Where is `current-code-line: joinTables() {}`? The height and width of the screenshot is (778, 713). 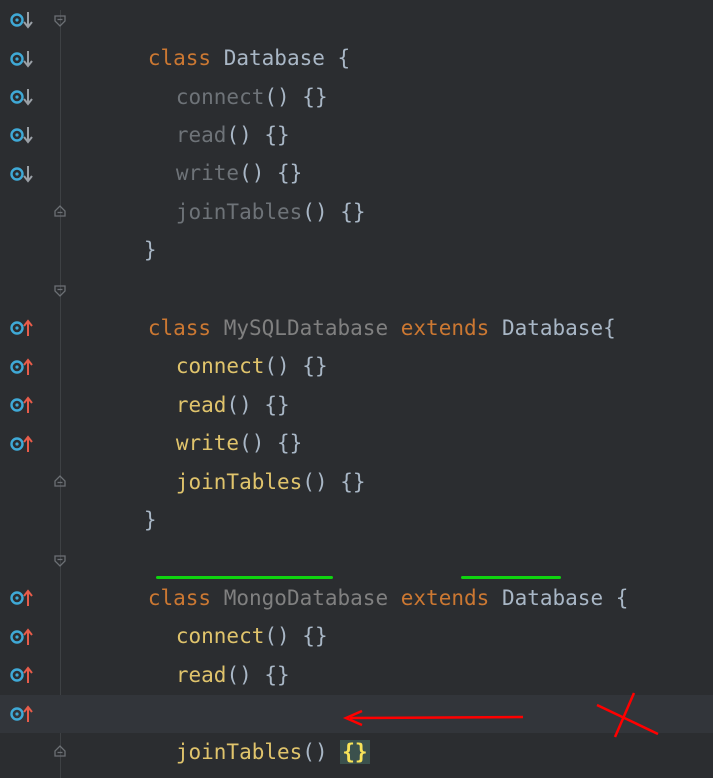 current-code-line: joinTables() {} is located at coordinates (356, 729).